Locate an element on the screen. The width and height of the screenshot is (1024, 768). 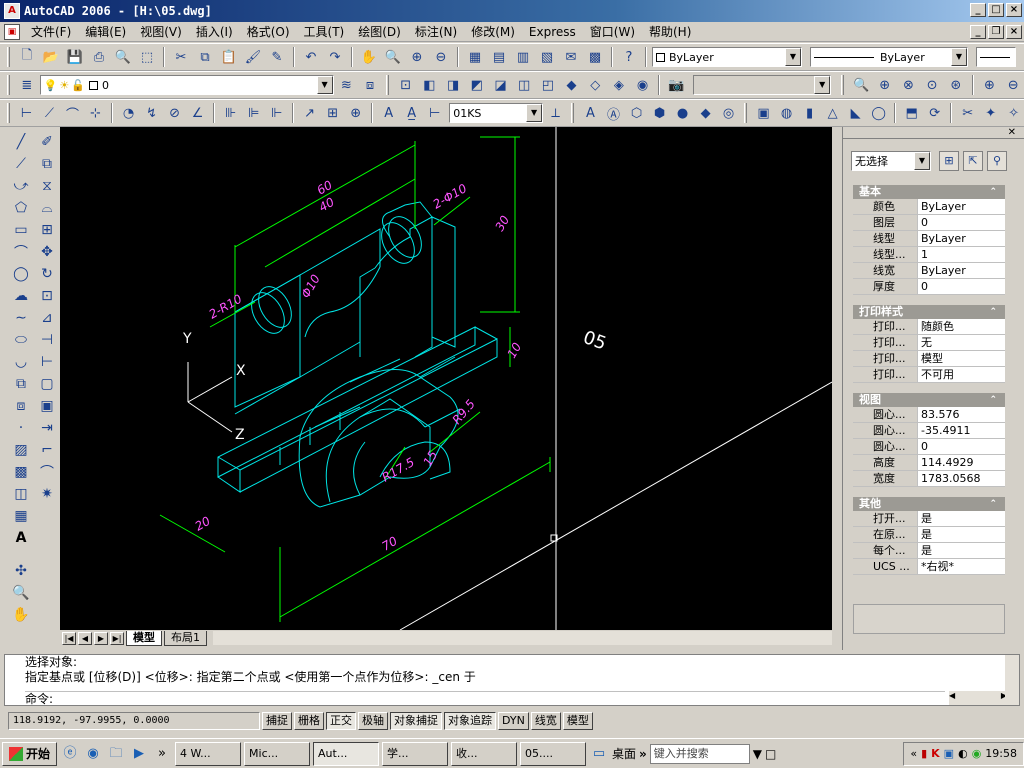
move-icon: ✣ is located at coordinates (21, 570).